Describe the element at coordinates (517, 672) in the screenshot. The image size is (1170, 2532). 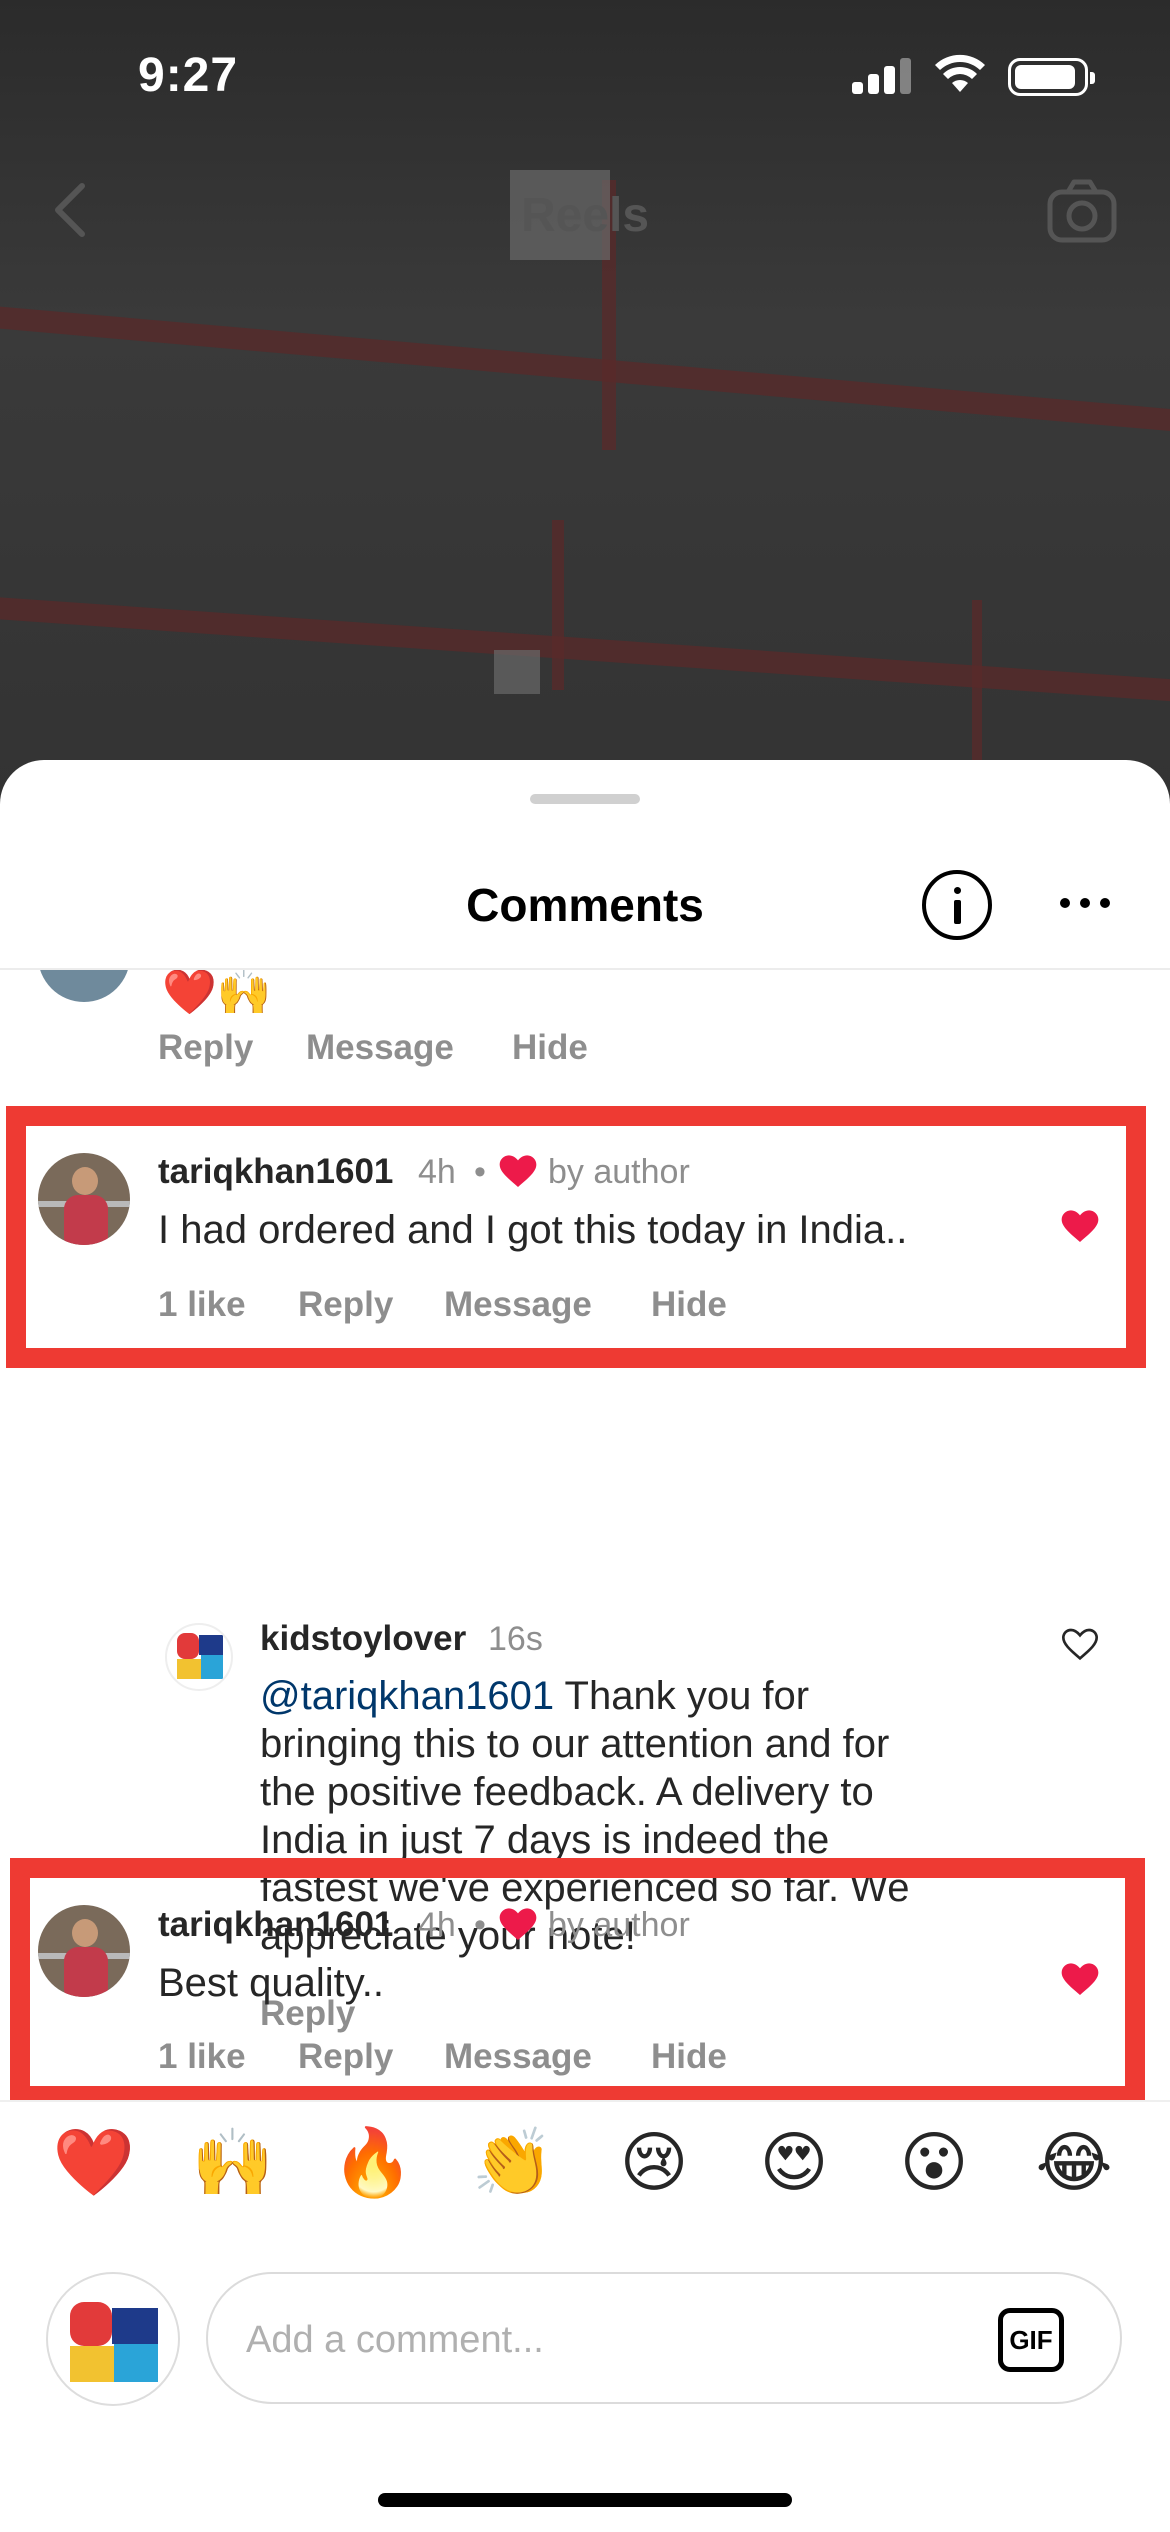
I see `ceiling-light` at that location.